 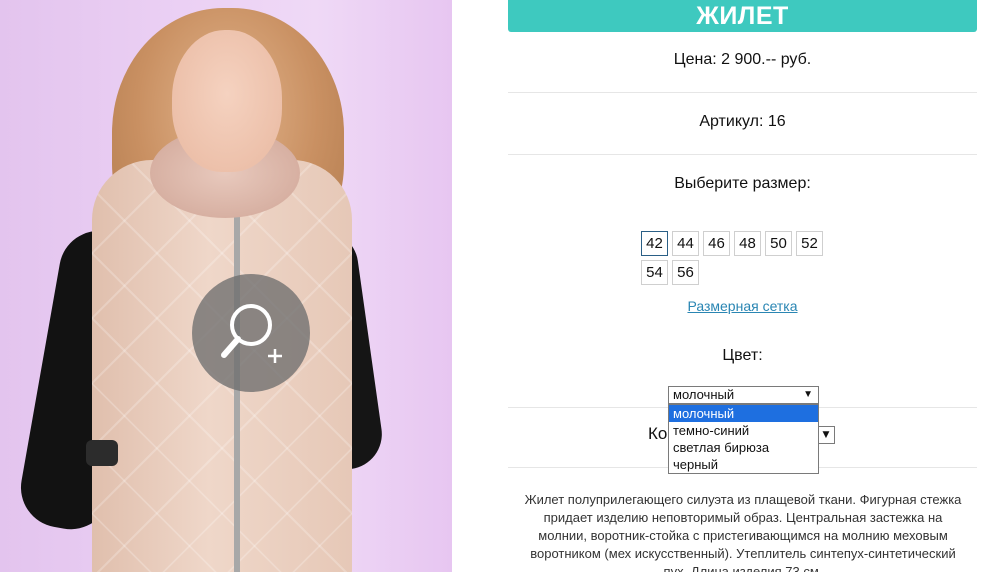 I want to click on choose-size-label: Выберите размер:, so click(x=742, y=183).